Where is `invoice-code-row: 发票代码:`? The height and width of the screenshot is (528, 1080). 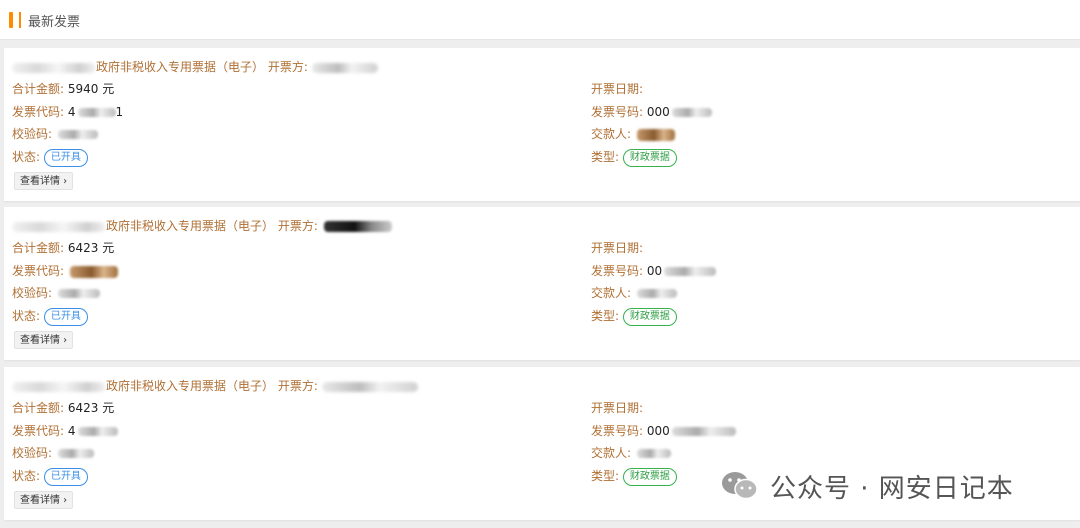
invoice-code-row: 发票代码: is located at coordinates (65, 271).